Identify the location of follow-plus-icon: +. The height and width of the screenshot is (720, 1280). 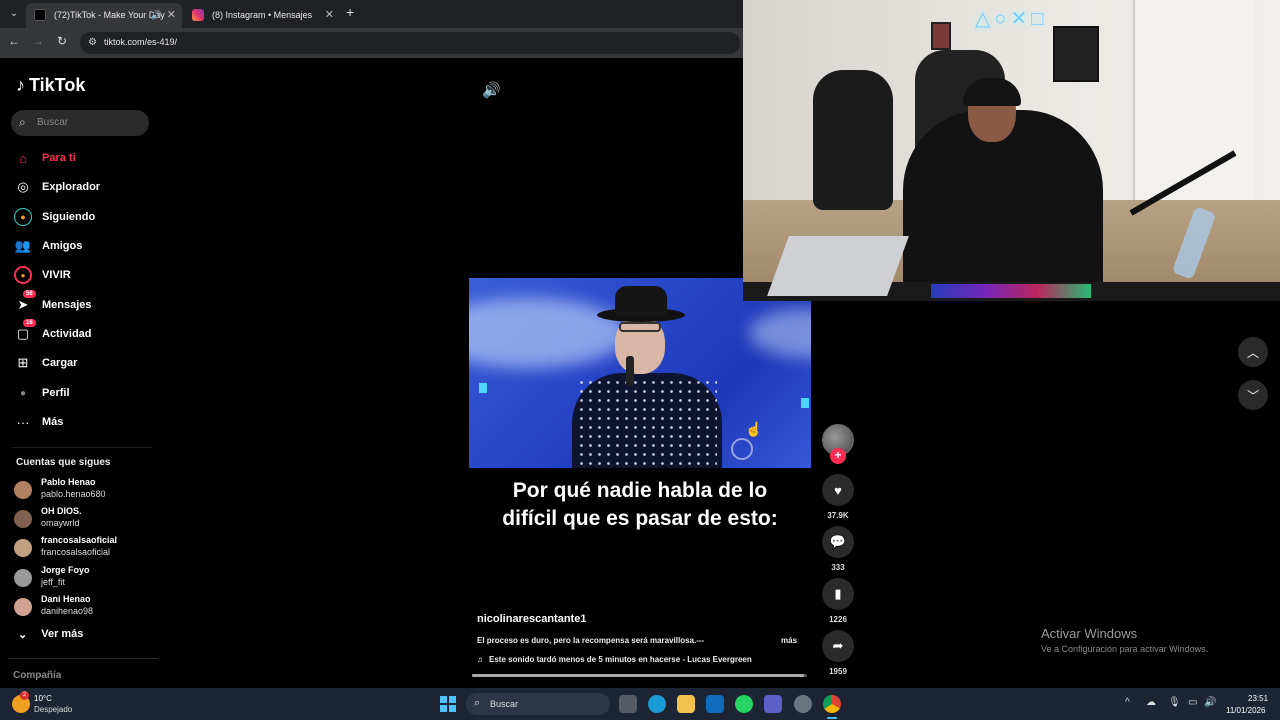
(838, 456).